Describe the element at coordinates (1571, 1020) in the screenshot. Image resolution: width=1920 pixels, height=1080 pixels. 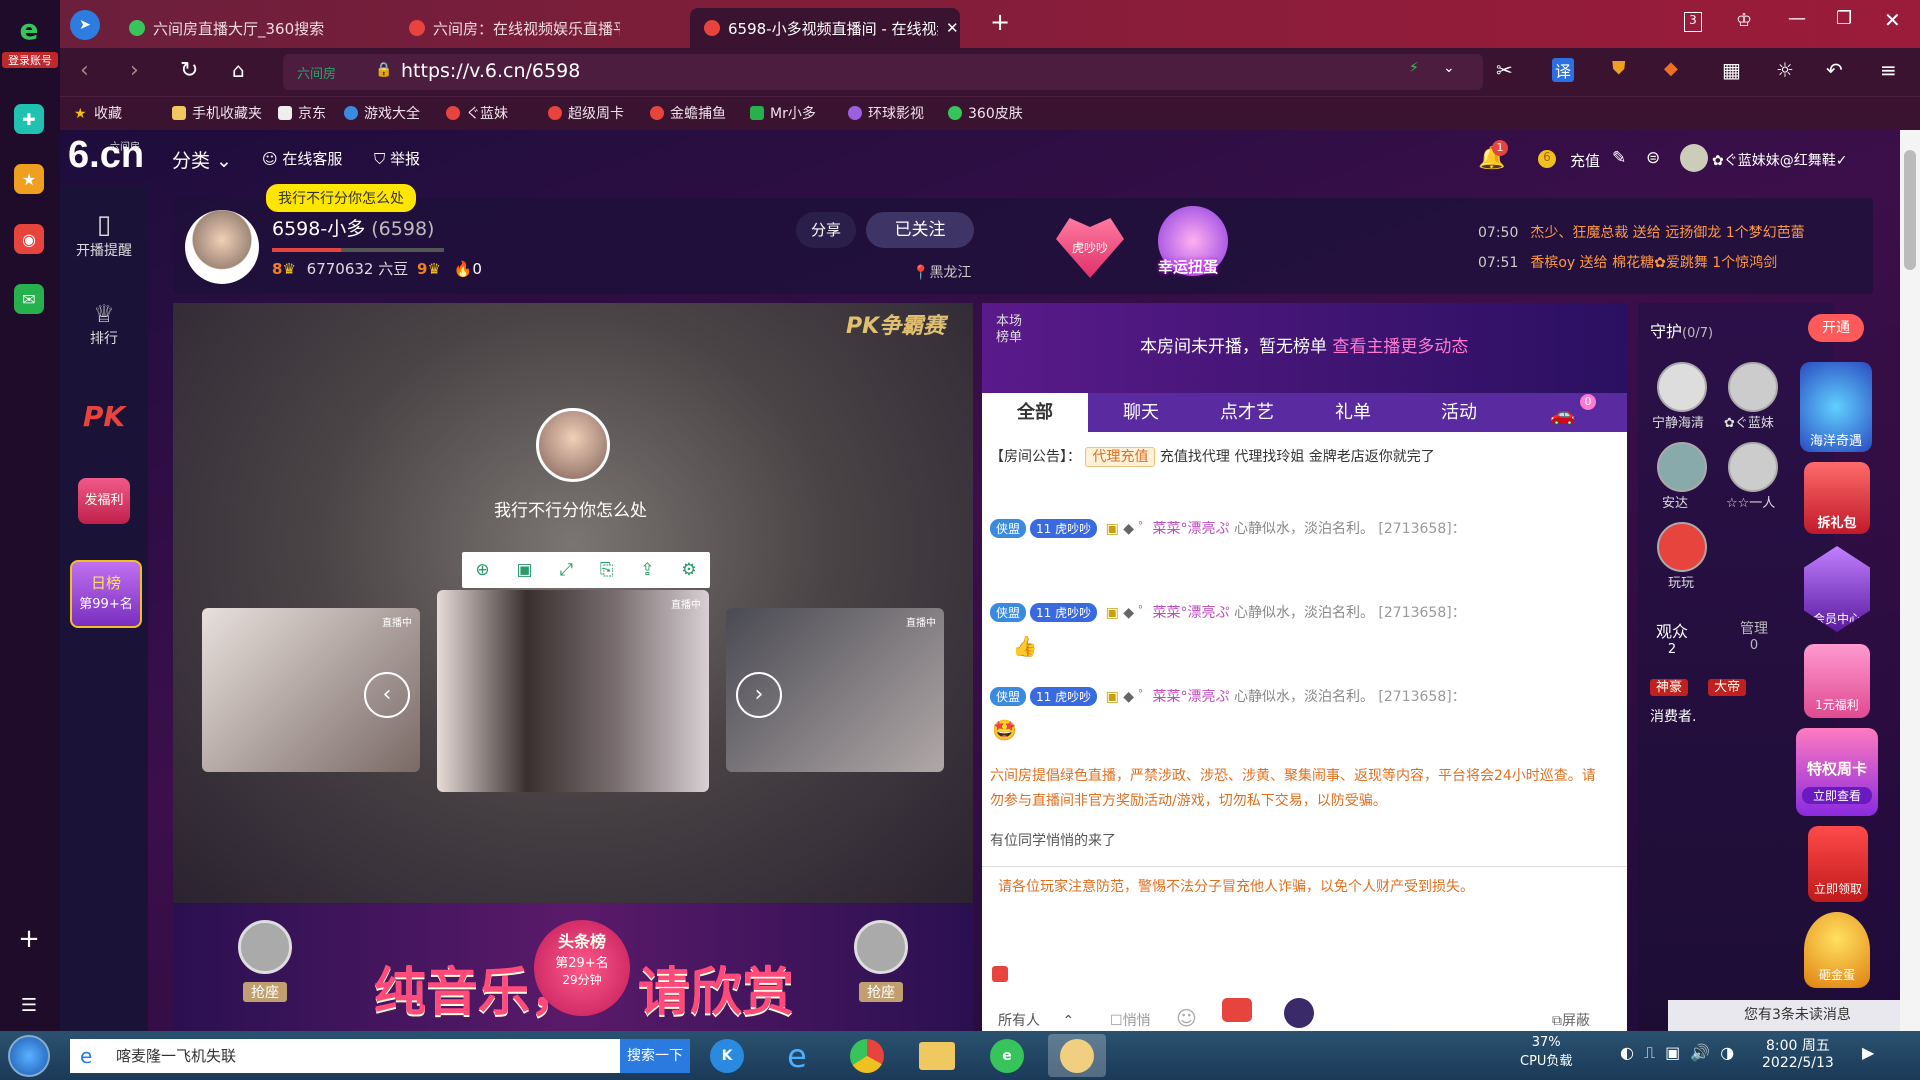
I see `shield-button: ⧉屏蔽` at that location.